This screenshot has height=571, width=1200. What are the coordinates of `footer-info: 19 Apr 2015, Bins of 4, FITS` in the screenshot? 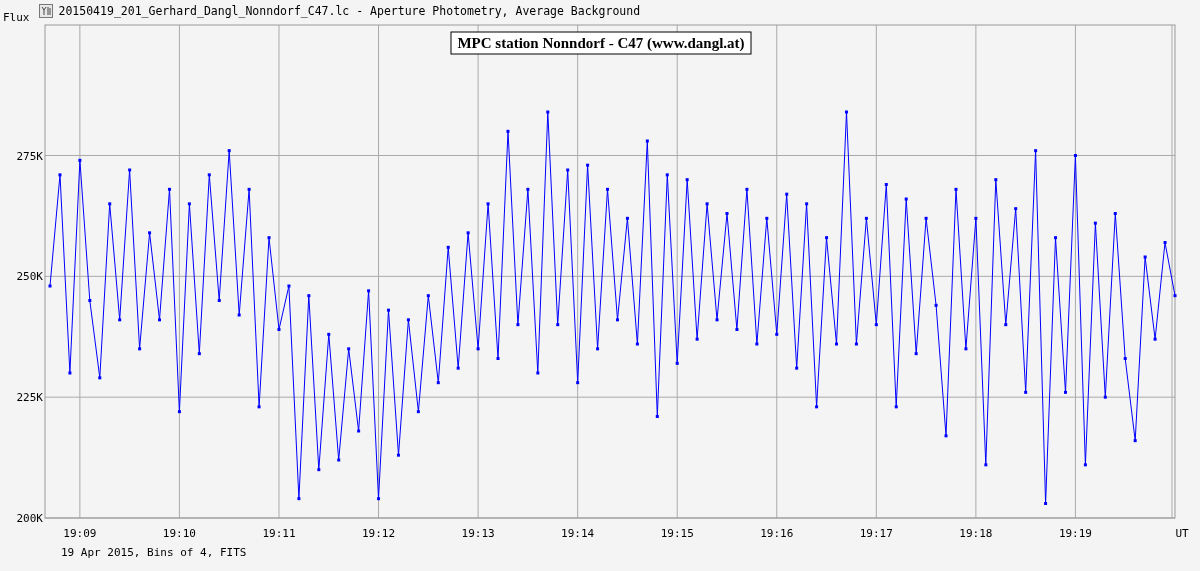 It's located at (154, 552).